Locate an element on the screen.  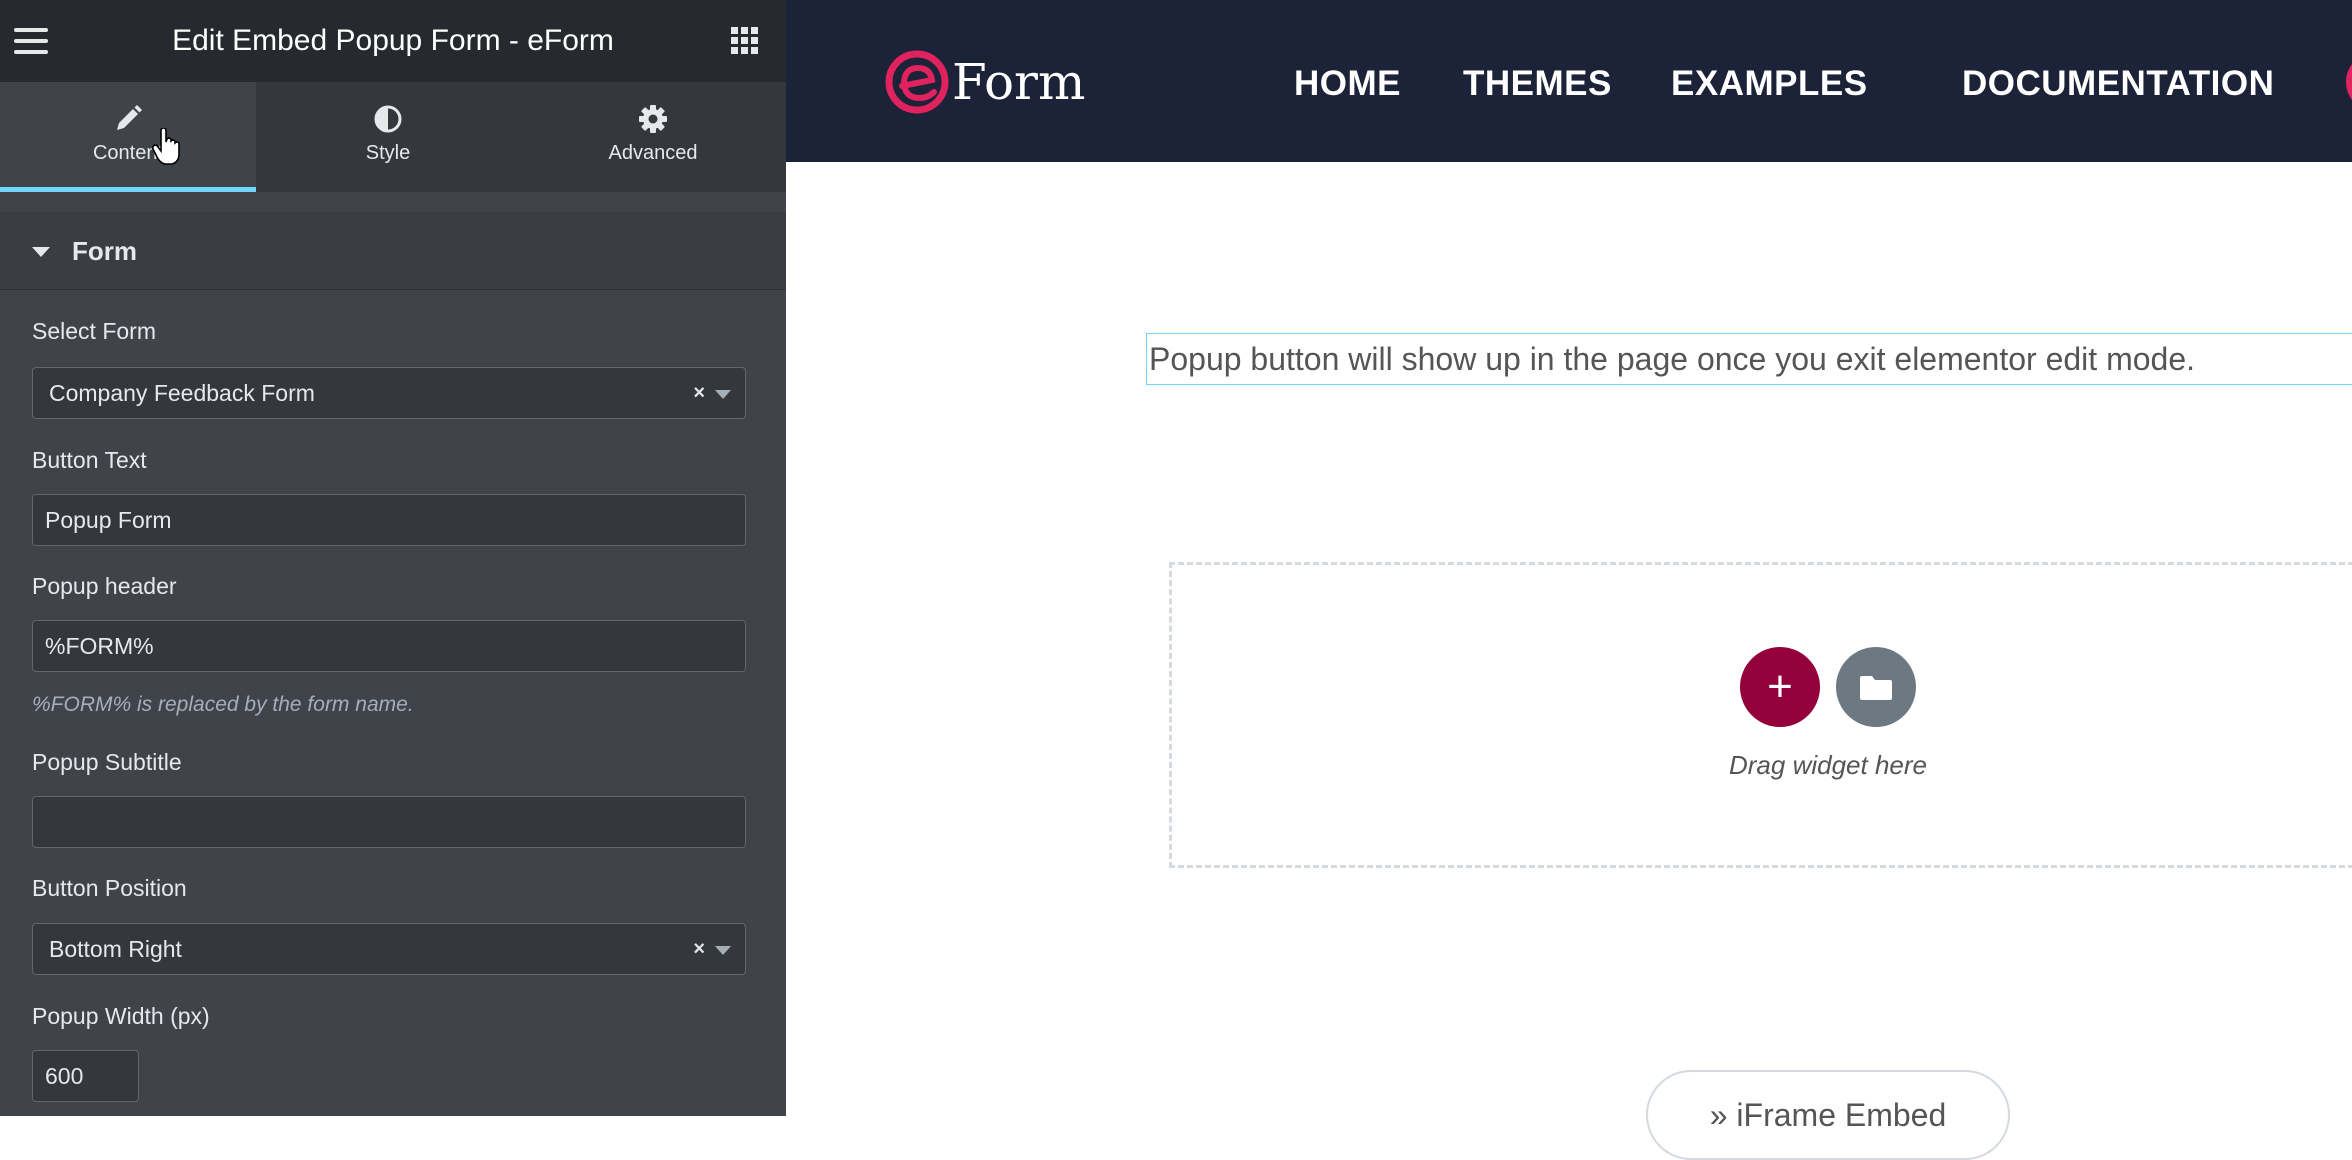
select-form-dropdown: Company Feedback Form × is located at coordinates (389, 393).